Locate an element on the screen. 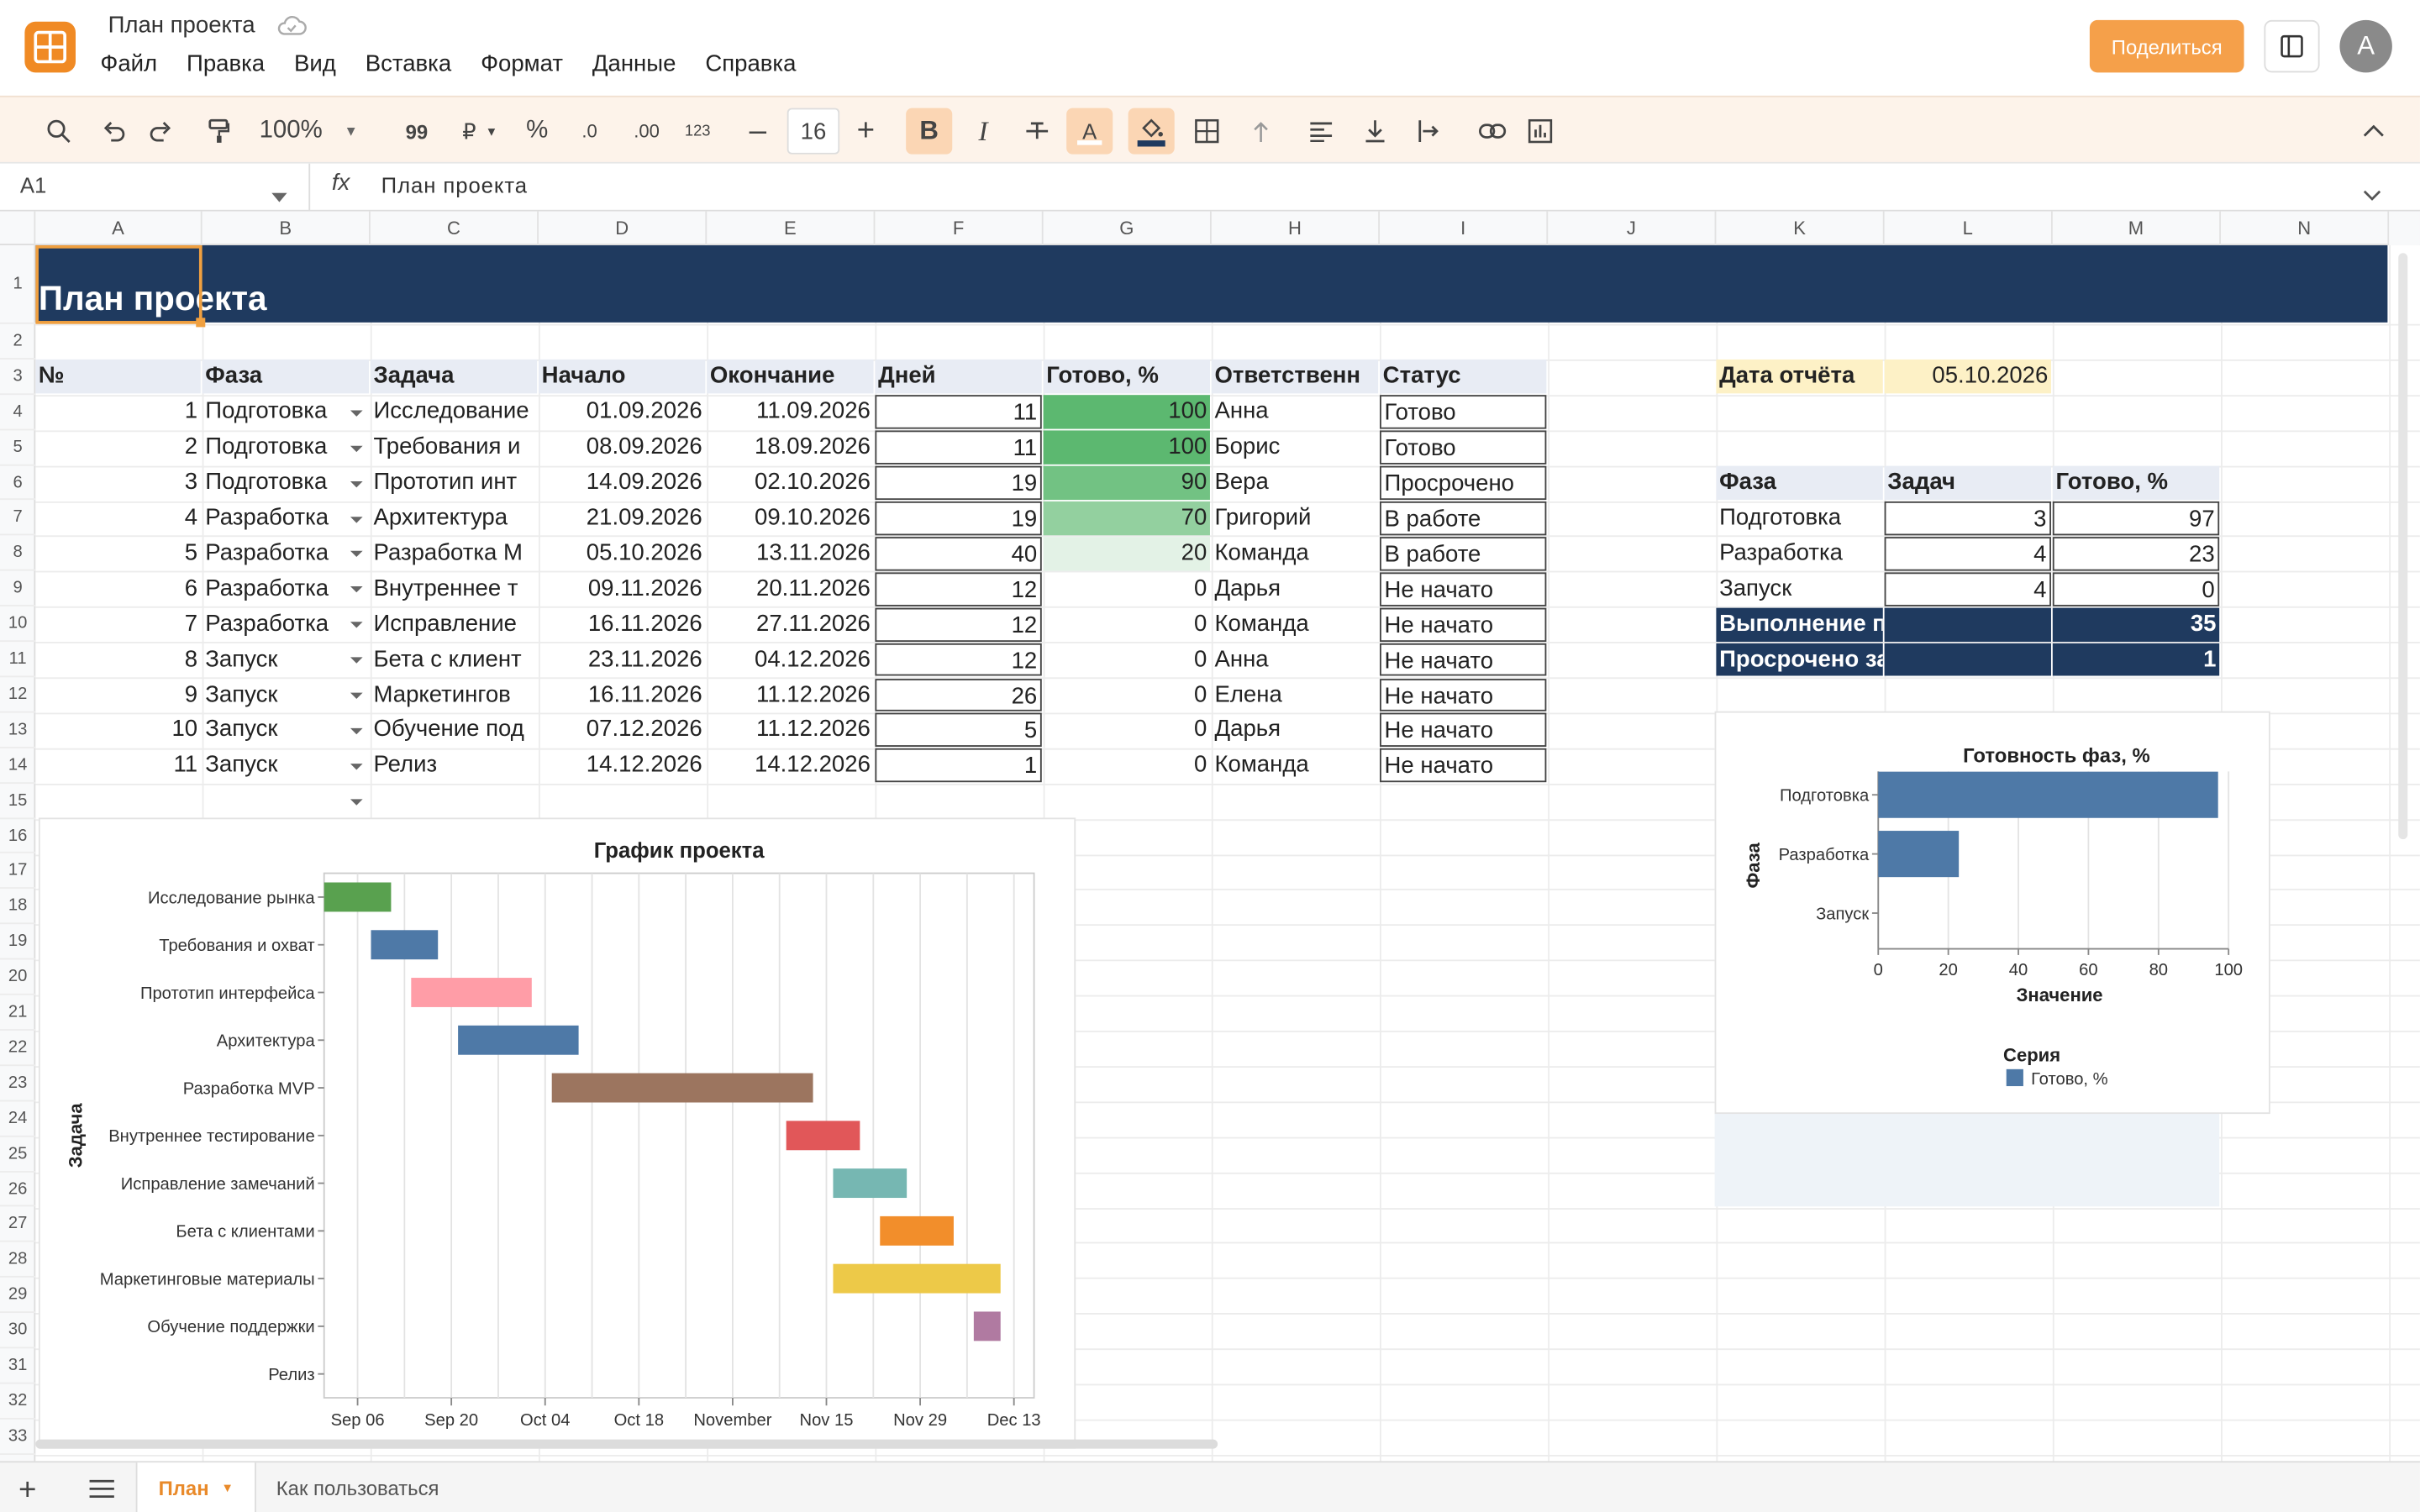  row-number-cell: 7 is located at coordinates (118, 624).